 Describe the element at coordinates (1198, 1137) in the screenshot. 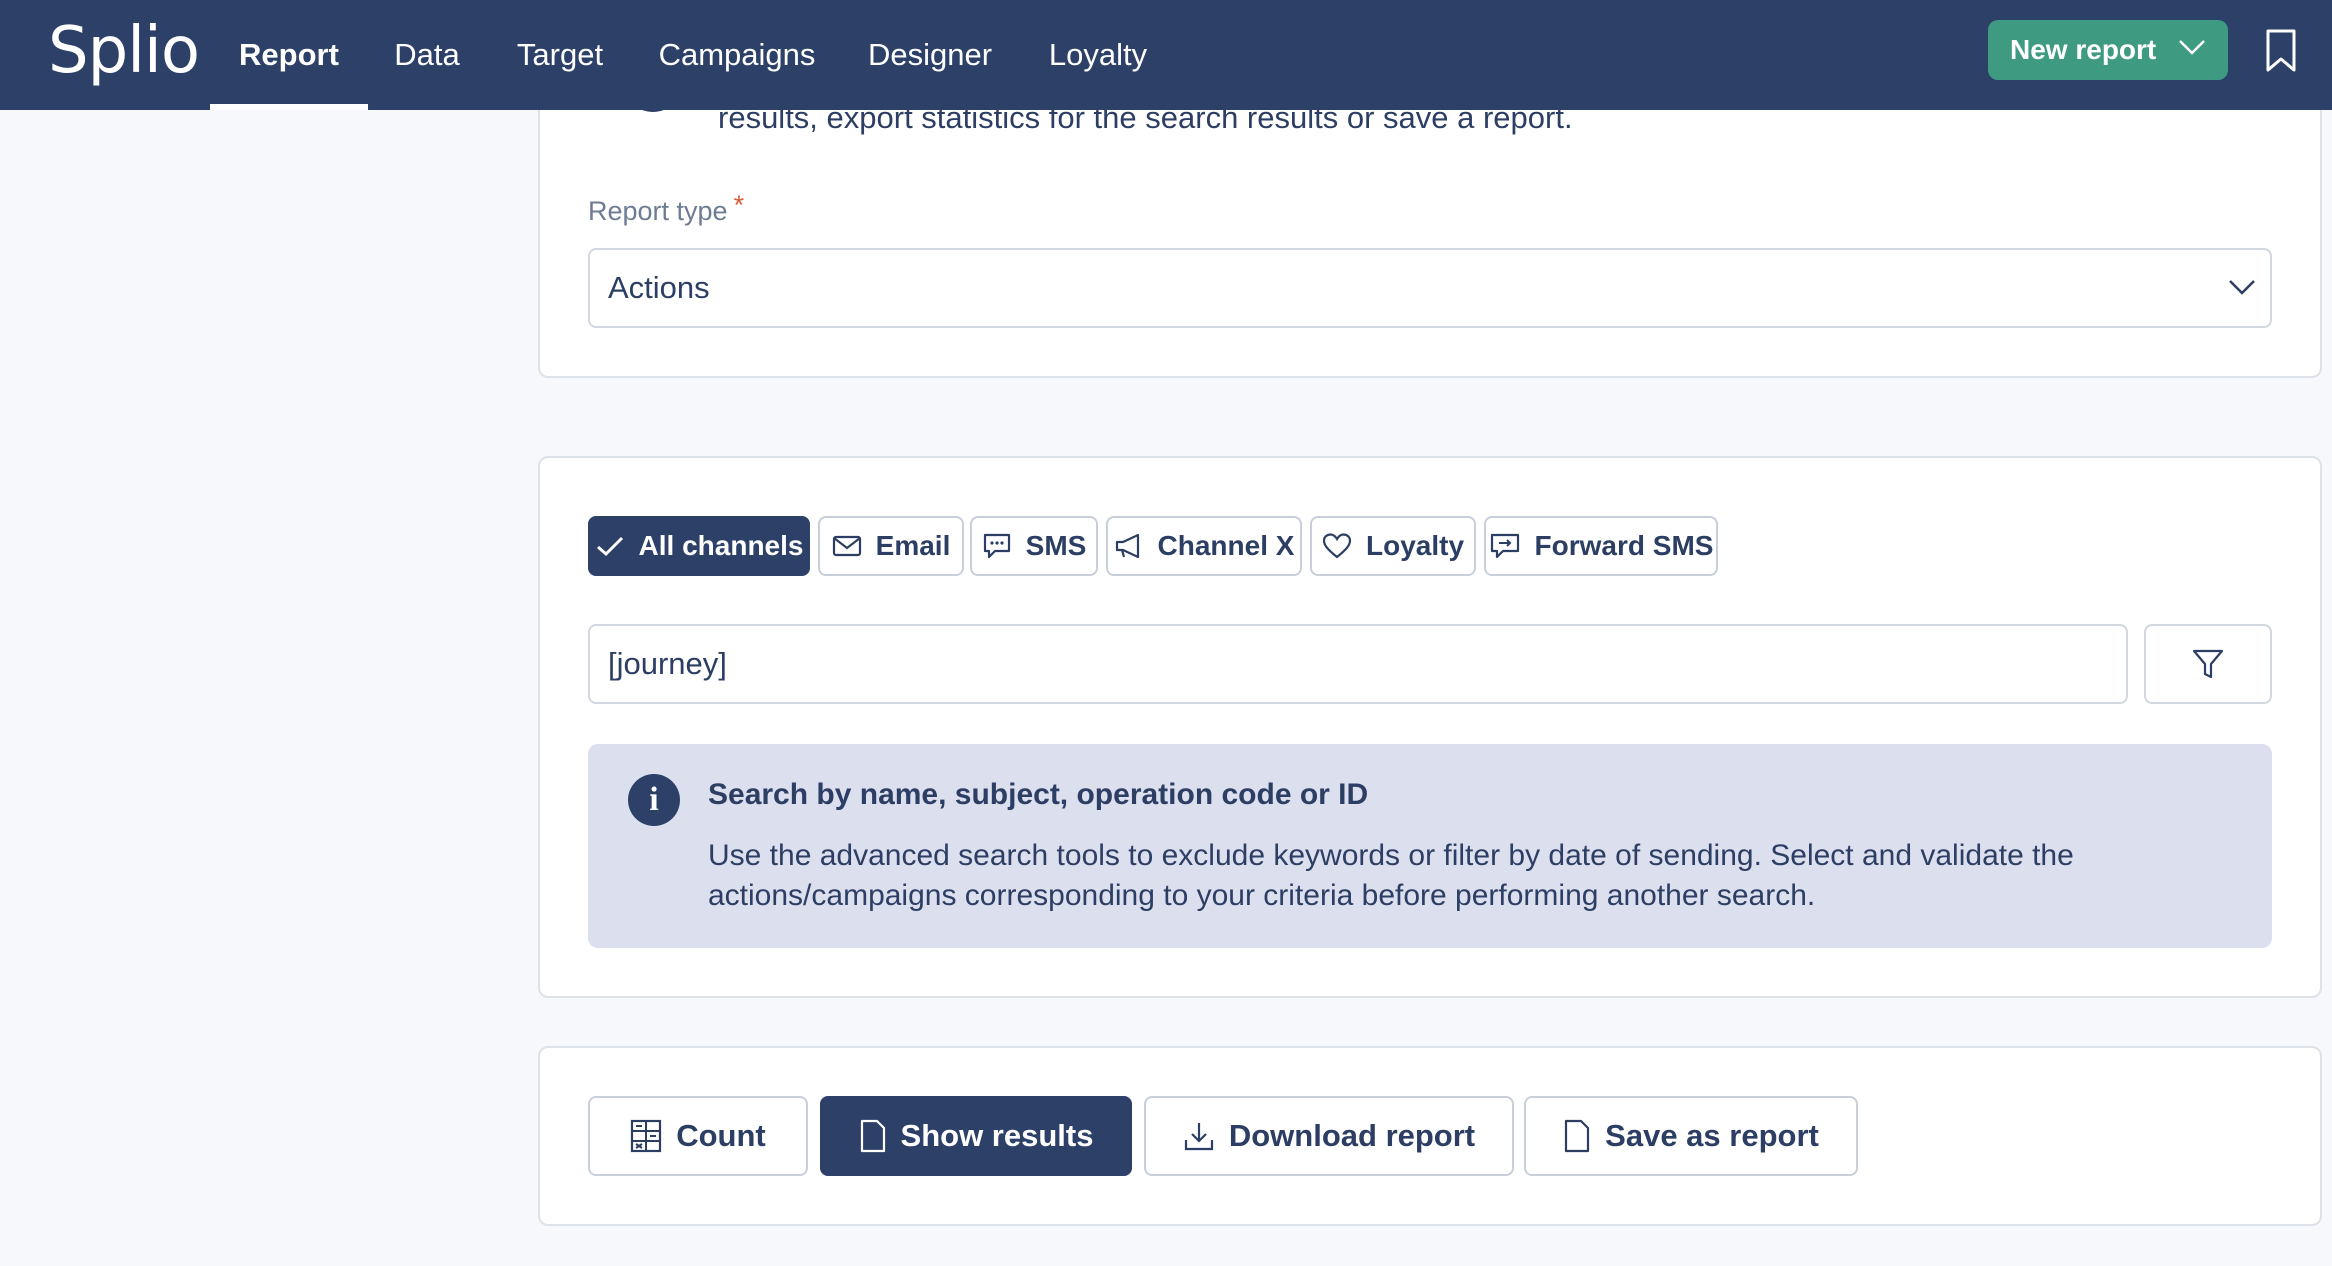

I see `download-icon` at that location.